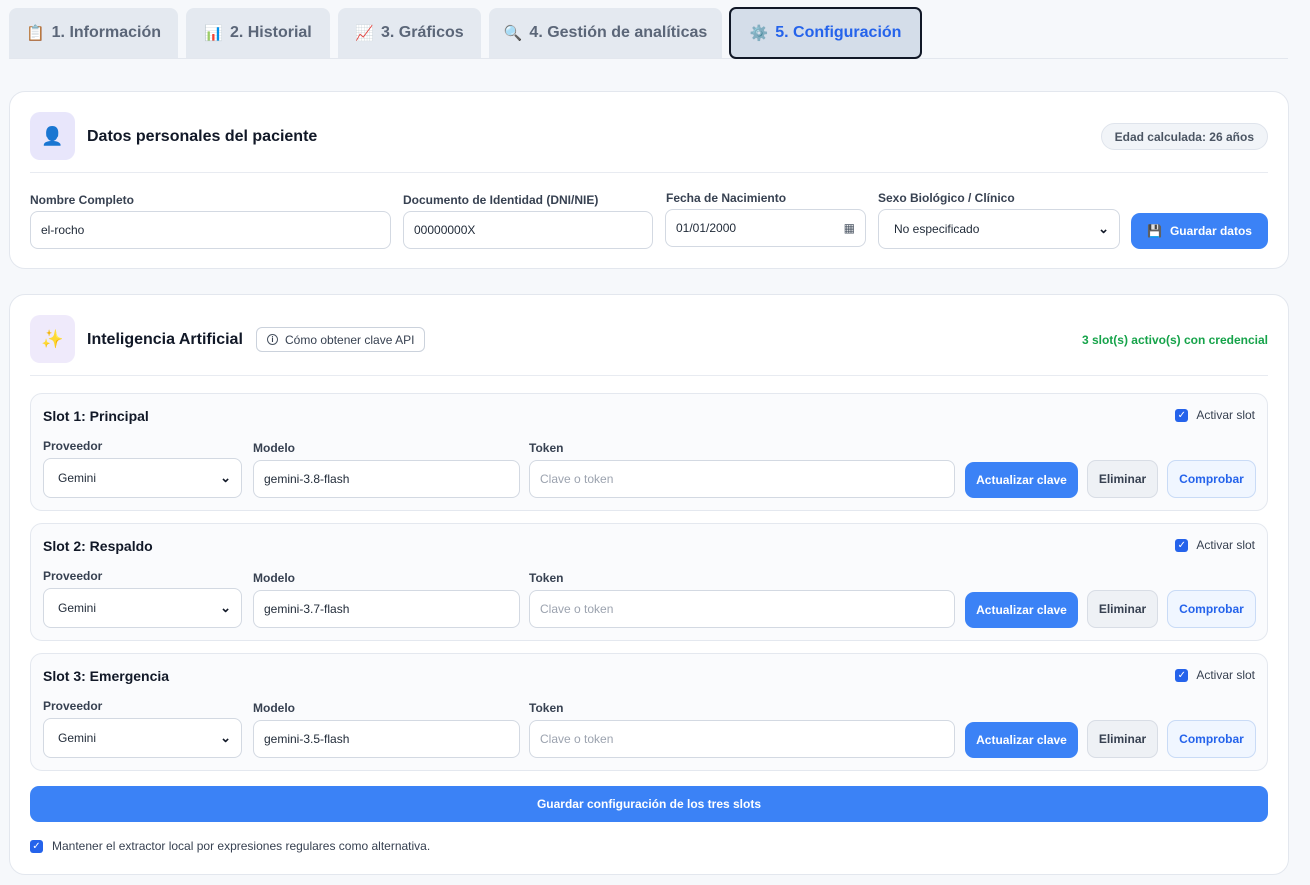 This screenshot has height=885, width=1310. What do you see at coordinates (213, 33) in the screenshot?
I see `bar-chart-icon: 📊` at bounding box center [213, 33].